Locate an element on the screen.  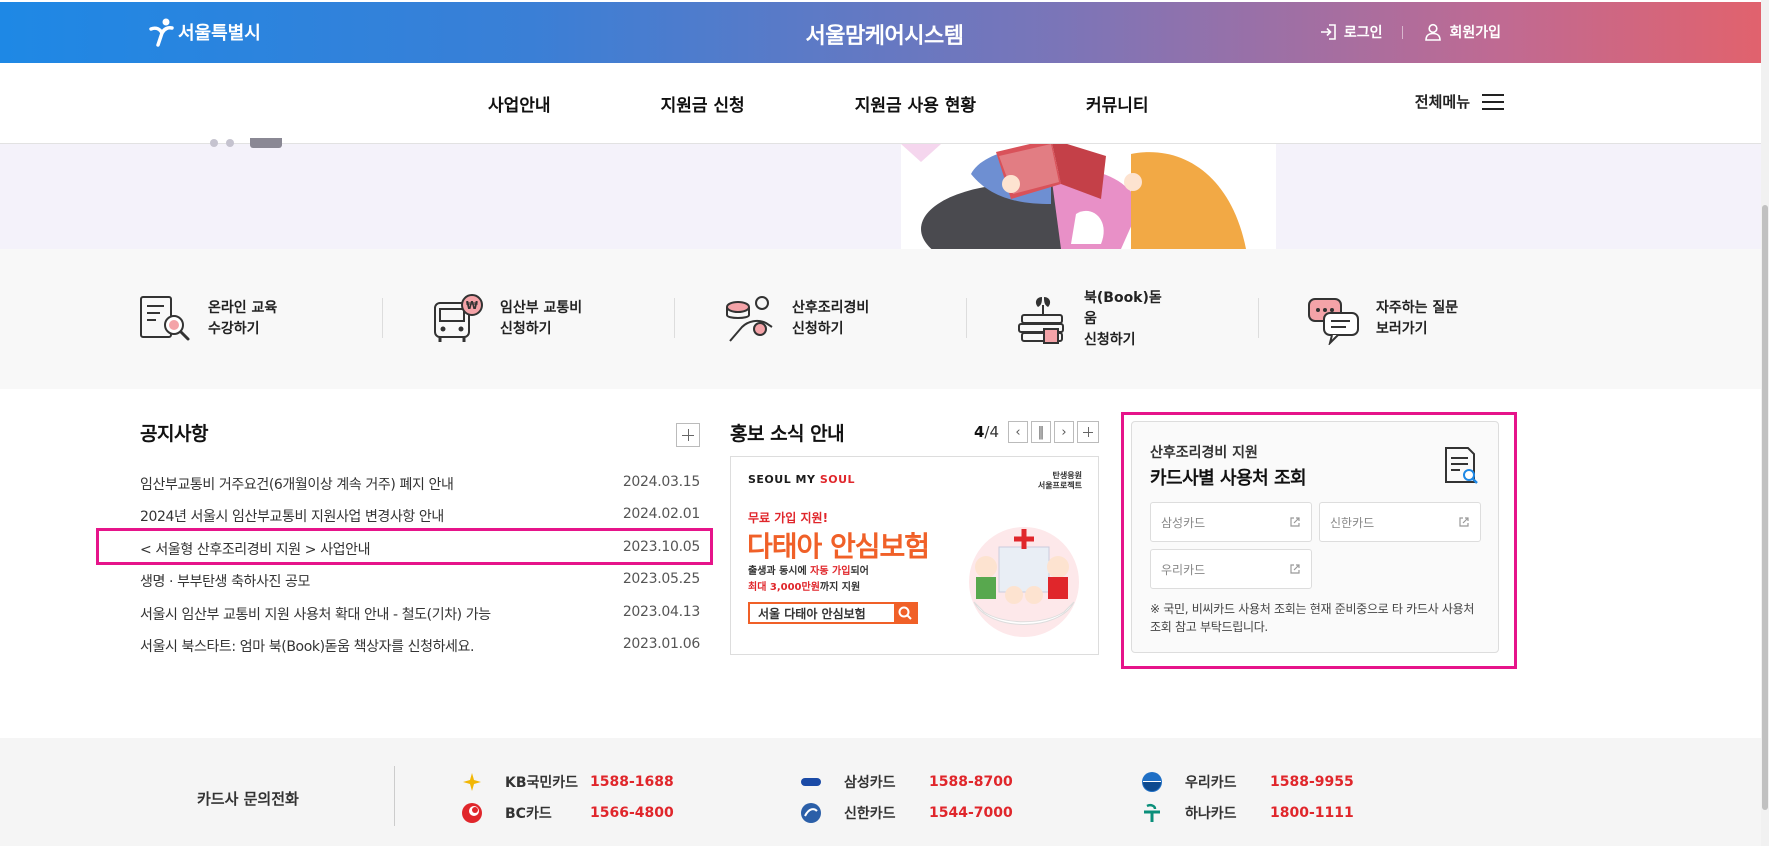
promo-pager-current: 4 is located at coordinates (979, 432).